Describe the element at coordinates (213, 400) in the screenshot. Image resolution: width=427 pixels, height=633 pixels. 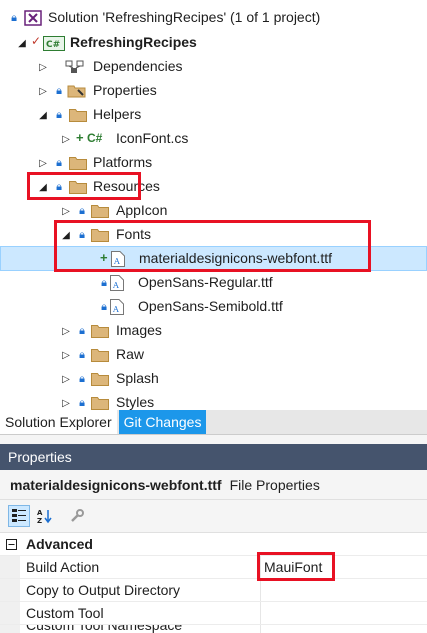
I see `tree-item-styles: ▷ 🔒︎ Styles` at that location.